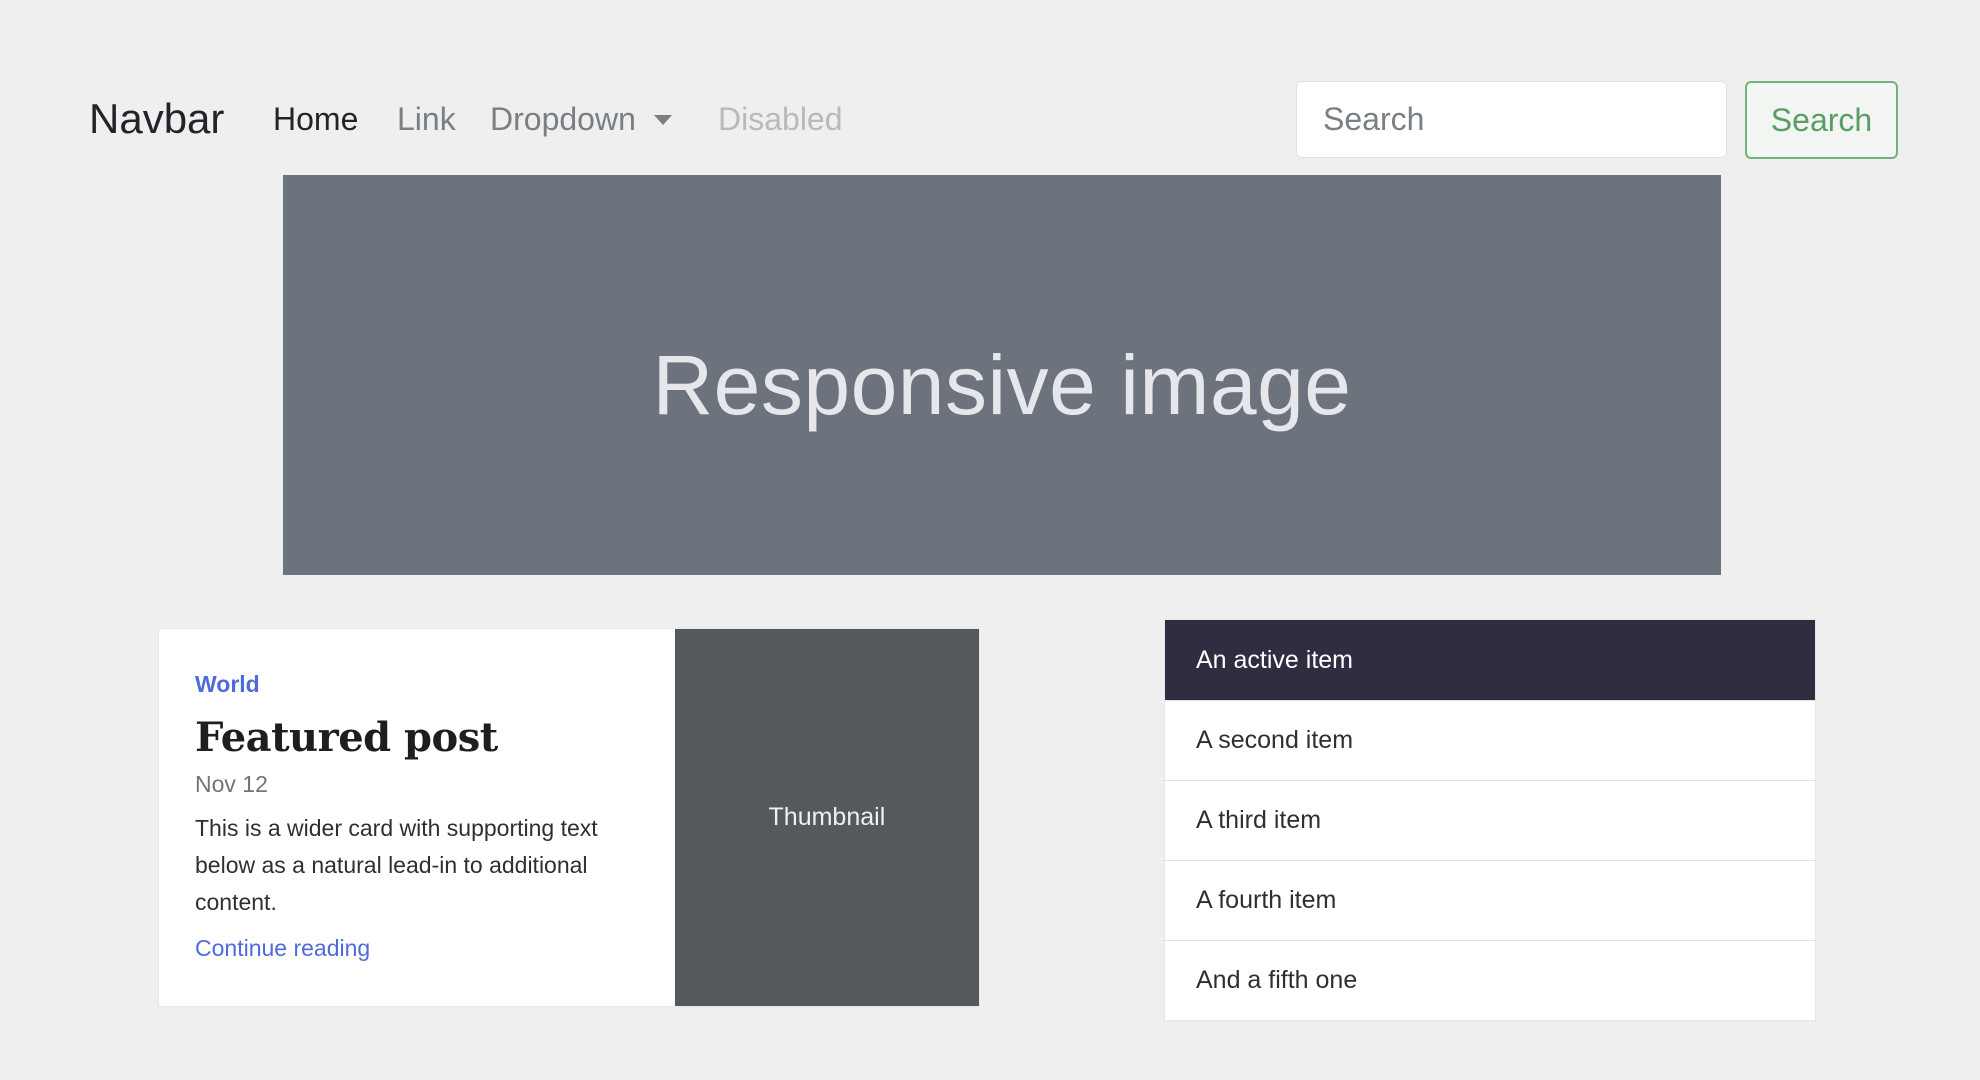 This screenshot has width=1980, height=1080. I want to click on card-thumbnail: Thumbnail, so click(826, 817).